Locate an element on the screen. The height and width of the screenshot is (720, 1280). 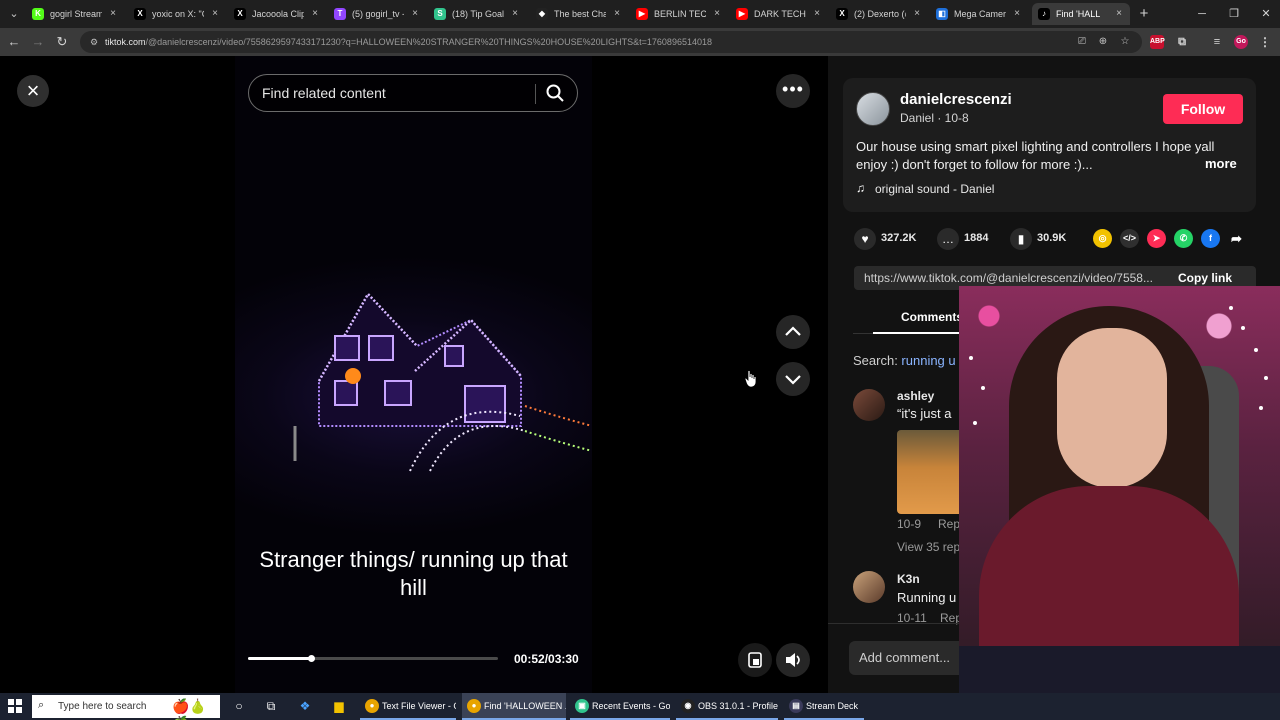
send-icon: ➤ is located at coordinates (1156, 238).